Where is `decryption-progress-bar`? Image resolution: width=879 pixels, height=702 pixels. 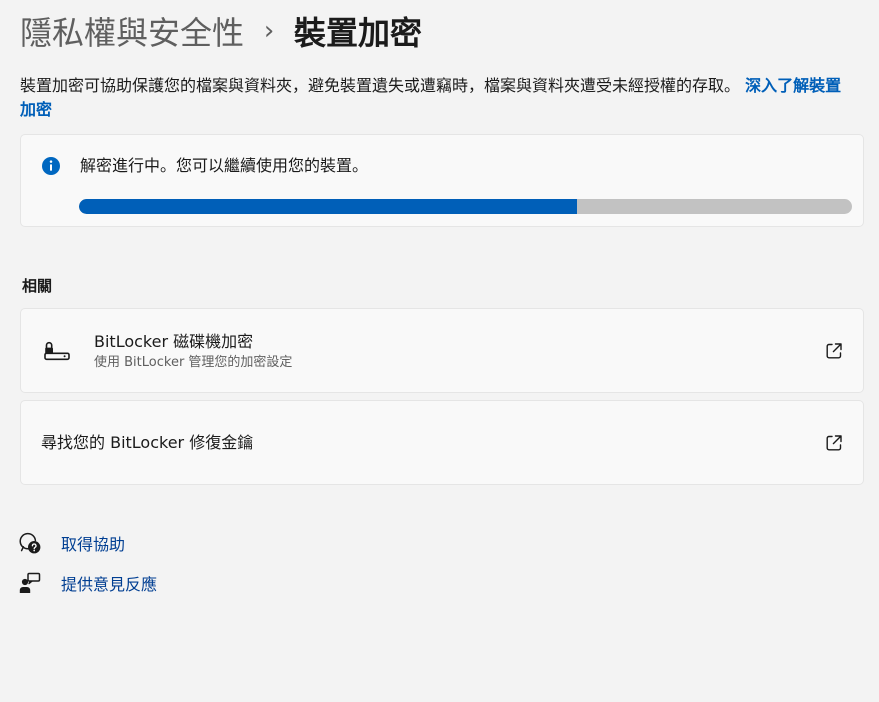 decryption-progress-bar is located at coordinates (465, 206).